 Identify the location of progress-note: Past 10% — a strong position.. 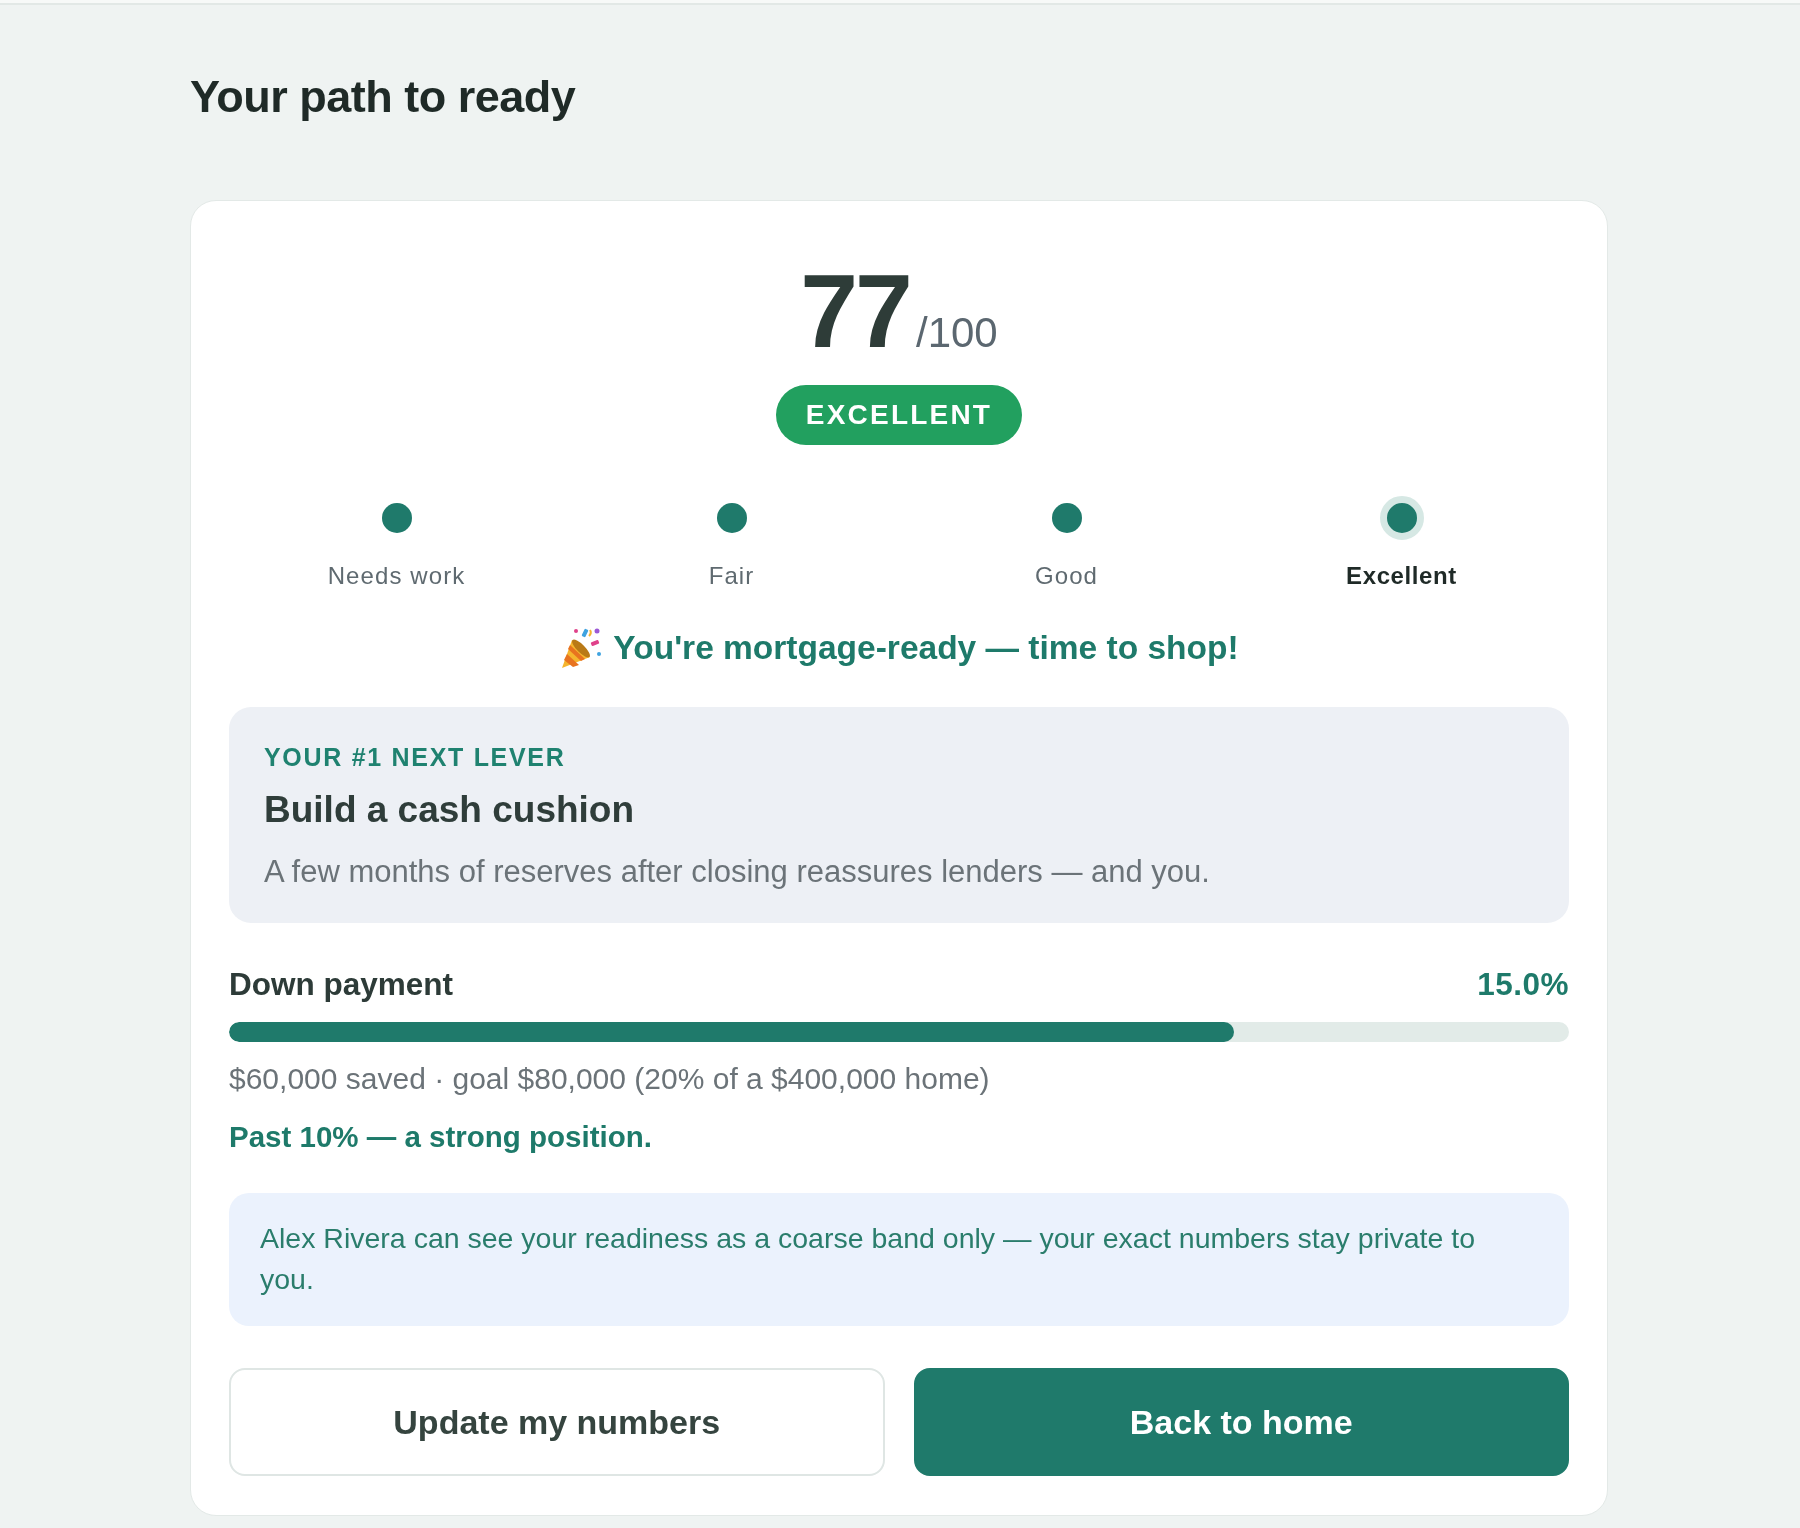
(441, 1137).